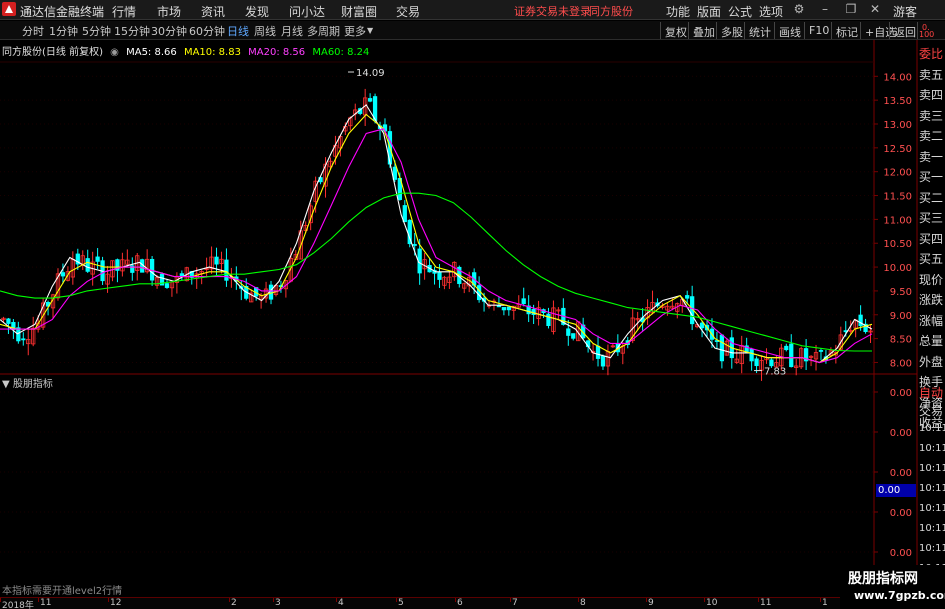 Image resolution: width=945 pixels, height=609 pixels. What do you see at coordinates (124, 11) in the screenshot?
I see `menu-quotes: 行情` at bounding box center [124, 11].